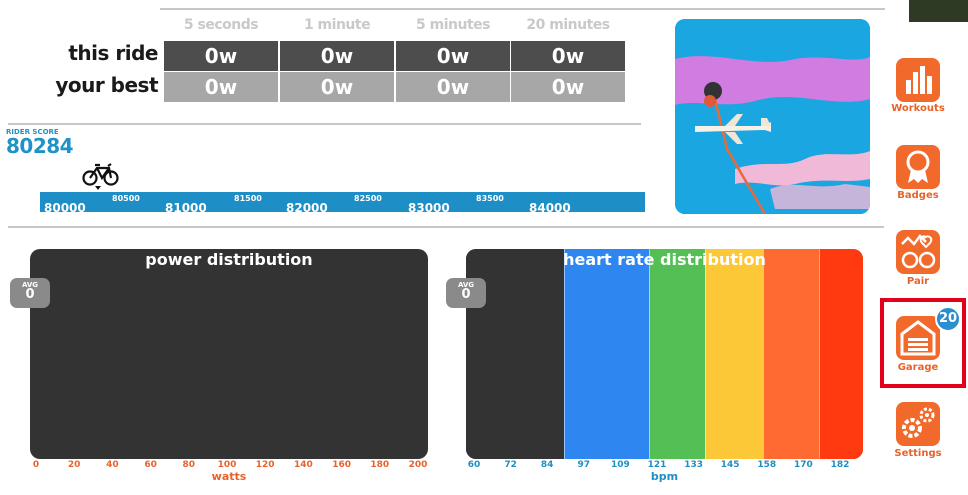 The height and width of the screenshot is (495, 968). I want to click on col-head-1m: 1 minute, so click(337, 25).